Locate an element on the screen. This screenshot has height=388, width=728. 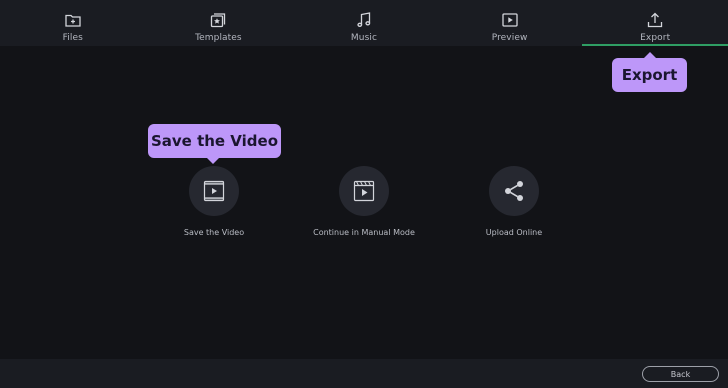
upload-online-button is located at coordinates (514, 191).